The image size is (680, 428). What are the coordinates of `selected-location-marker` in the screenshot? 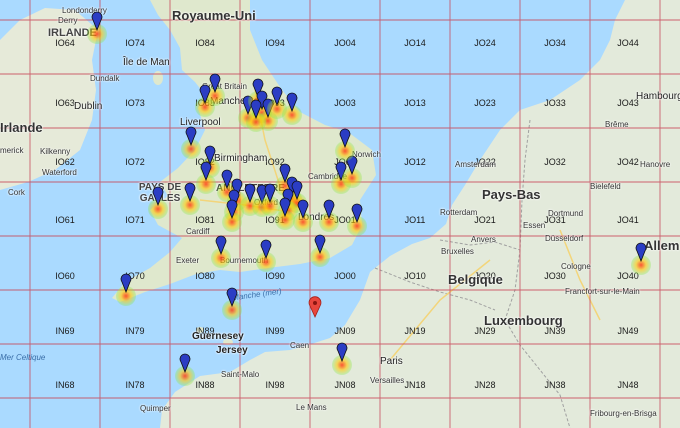 It's located at (314, 311).